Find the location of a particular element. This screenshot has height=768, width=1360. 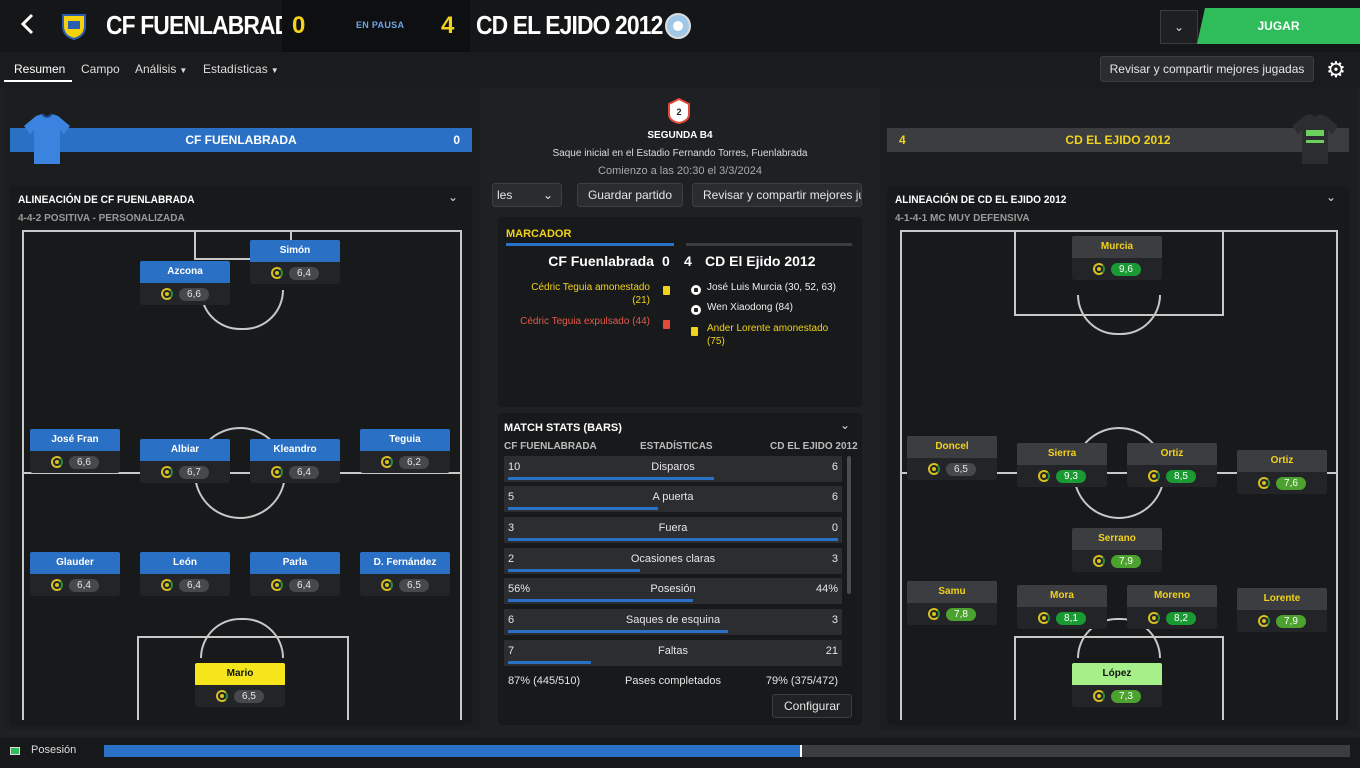

save-match-button: Guardar partido is located at coordinates (630, 195).